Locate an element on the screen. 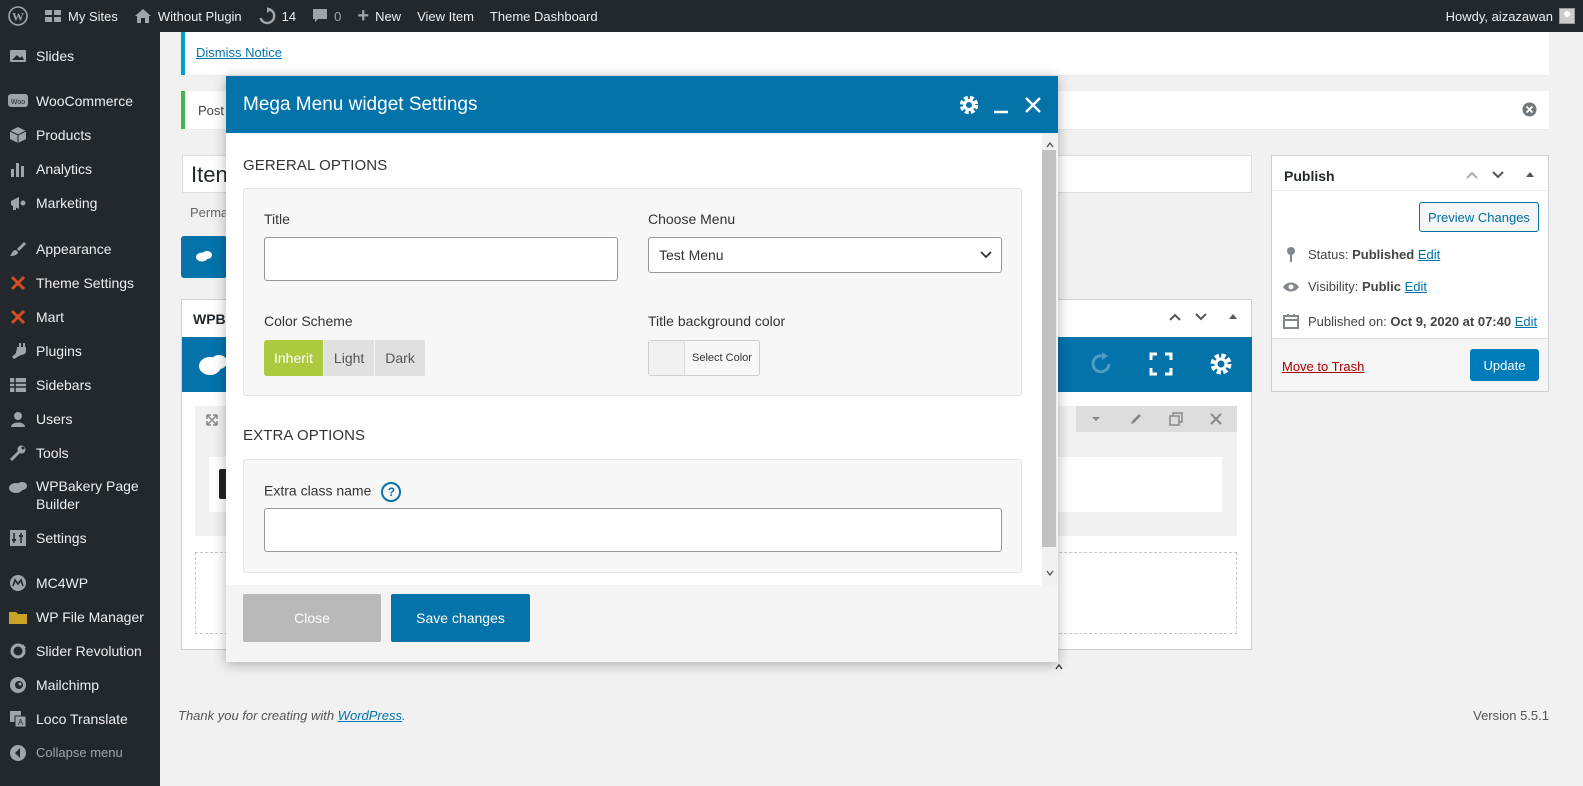  tools-icon is located at coordinates (18, 453).